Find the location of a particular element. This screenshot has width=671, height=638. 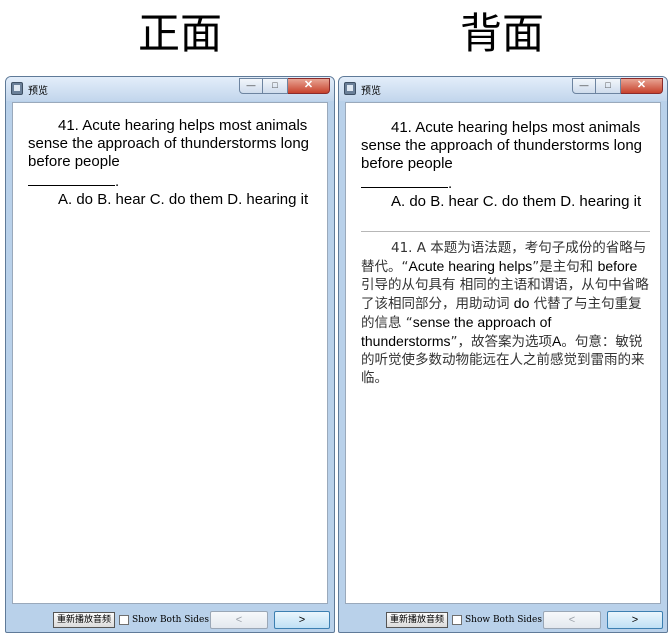

answer-quote-1: Acute hearing helps is located at coordinates (470, 266).